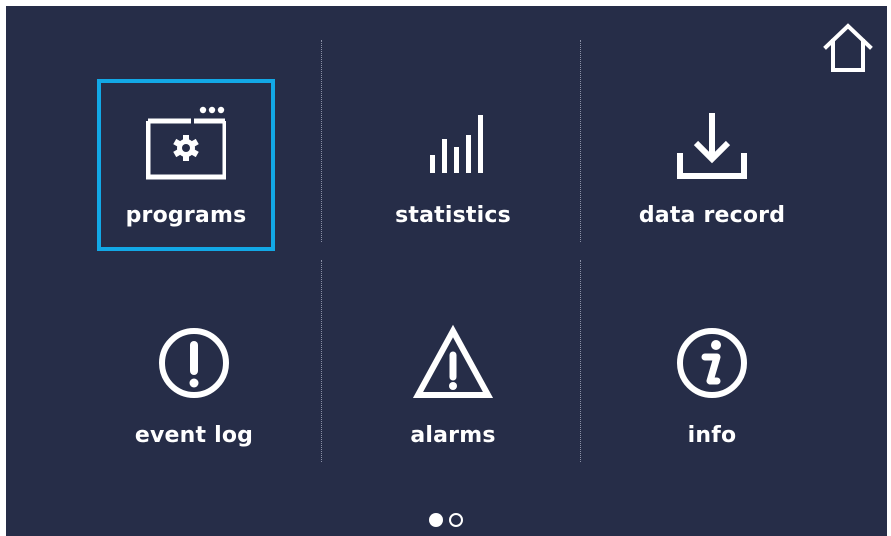 Image resolution: width=891 pixels, height=536 pixels. I want to click on download-icon, so click(712, 146).